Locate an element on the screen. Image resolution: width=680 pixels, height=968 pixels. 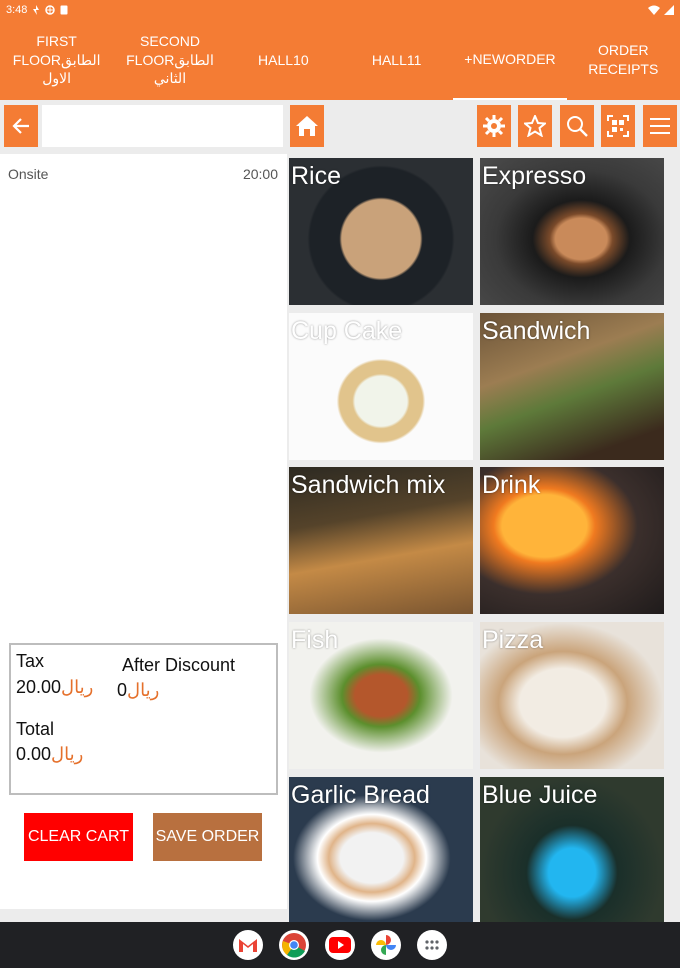
left-toolbar is located at coordinates (143, 127).